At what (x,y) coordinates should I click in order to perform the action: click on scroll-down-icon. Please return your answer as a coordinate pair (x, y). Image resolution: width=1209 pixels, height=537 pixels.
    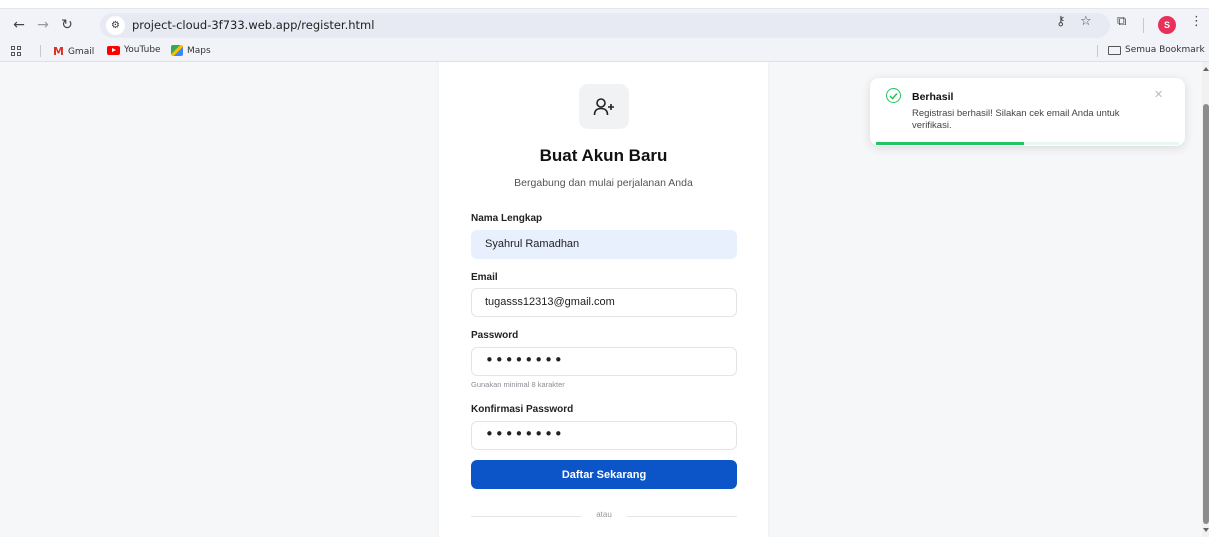
    Looking at the image, I should click on (1206, 530).